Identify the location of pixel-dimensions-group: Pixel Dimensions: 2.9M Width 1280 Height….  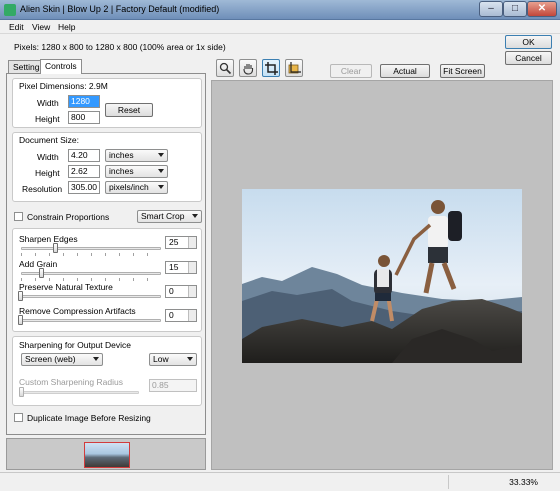
(107, 103).